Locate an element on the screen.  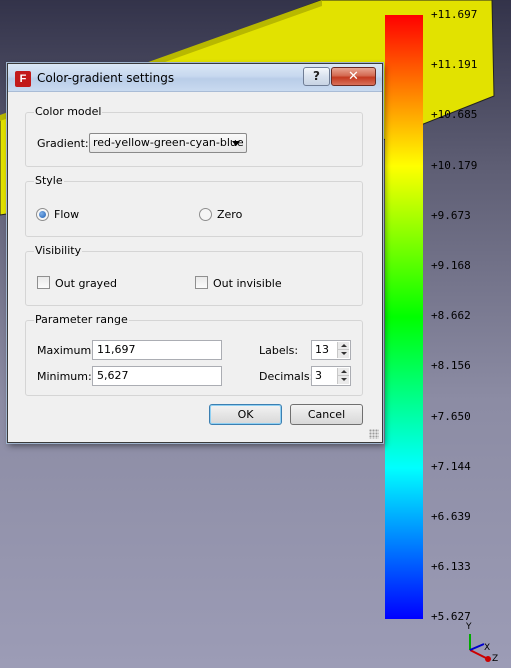
legend-tick-label: +6.133 is located at coordinates (451, 567).